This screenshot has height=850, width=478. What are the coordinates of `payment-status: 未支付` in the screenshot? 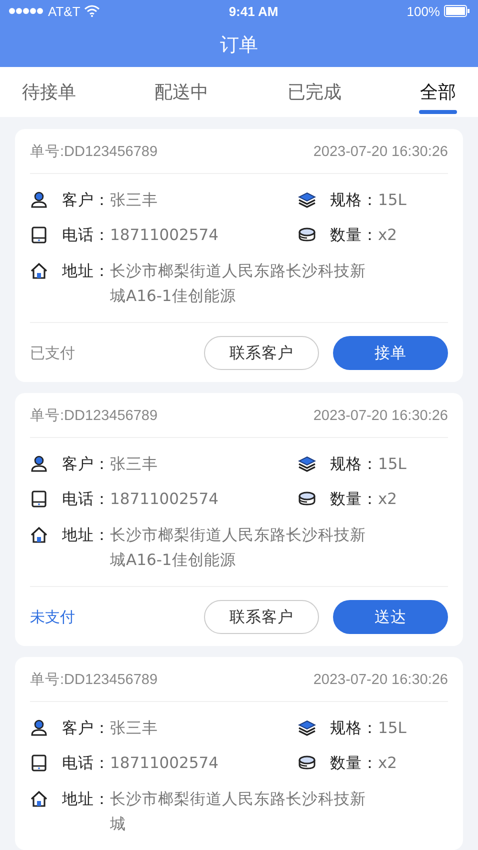 It's located at (53, 617).